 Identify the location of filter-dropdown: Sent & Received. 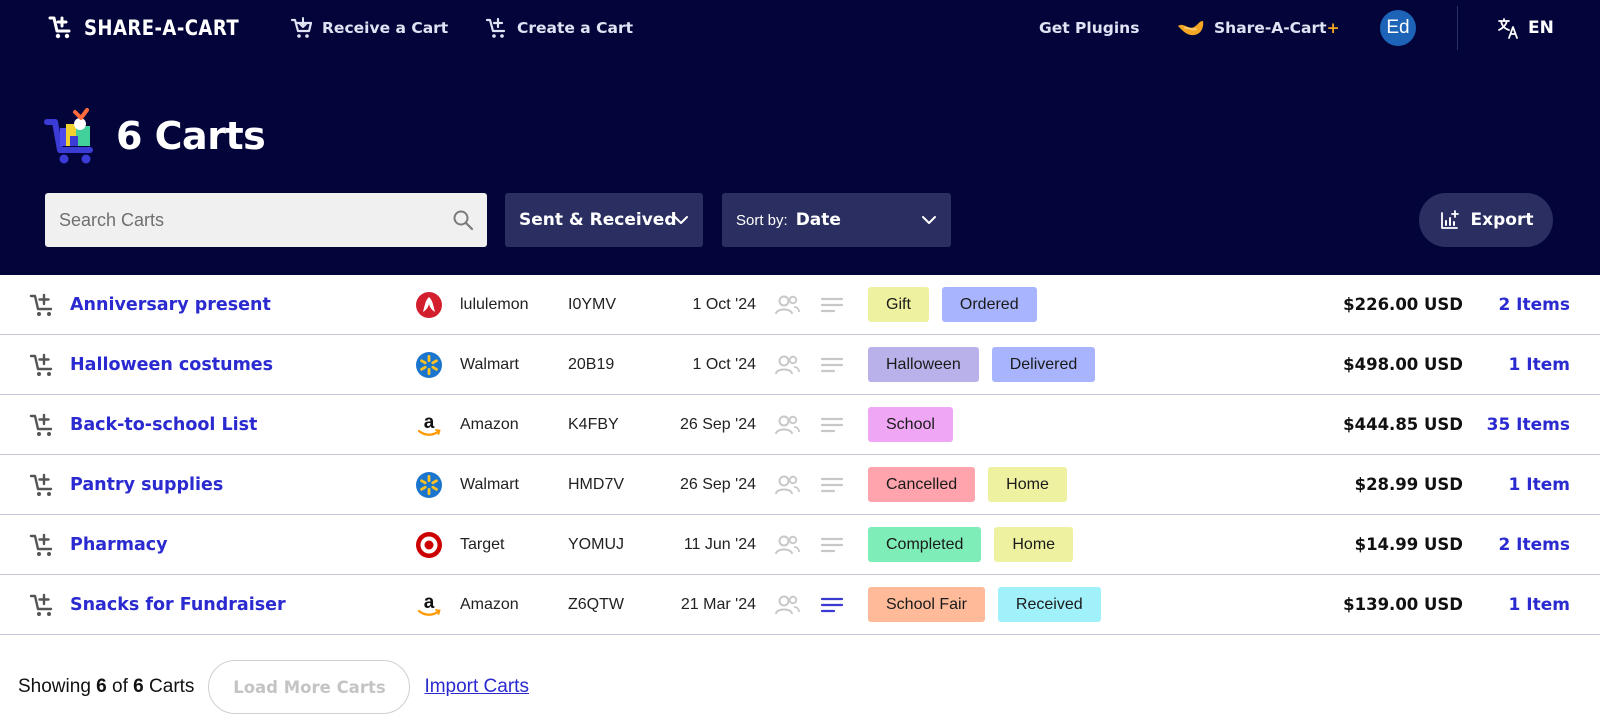
(604, 220).